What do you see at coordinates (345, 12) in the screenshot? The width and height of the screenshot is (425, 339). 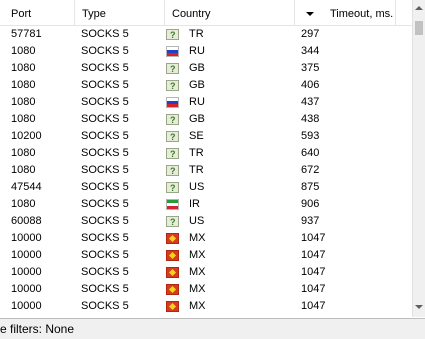 I see `column-header-timeout: Timeout, ms.` at bounding box center [345, 12].